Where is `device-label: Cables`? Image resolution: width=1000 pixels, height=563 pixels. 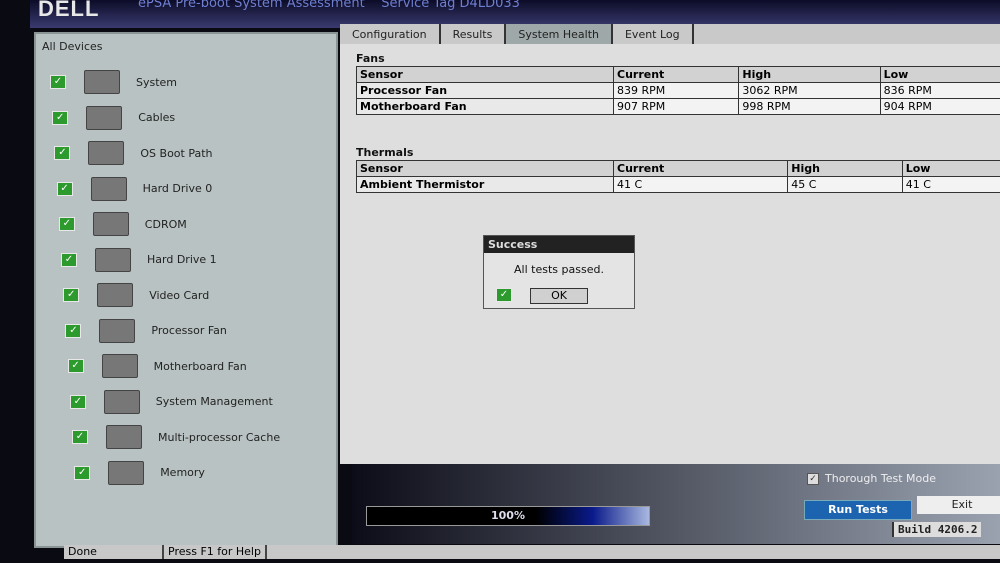 device-label: Cables is located at coordinates (157, 117).